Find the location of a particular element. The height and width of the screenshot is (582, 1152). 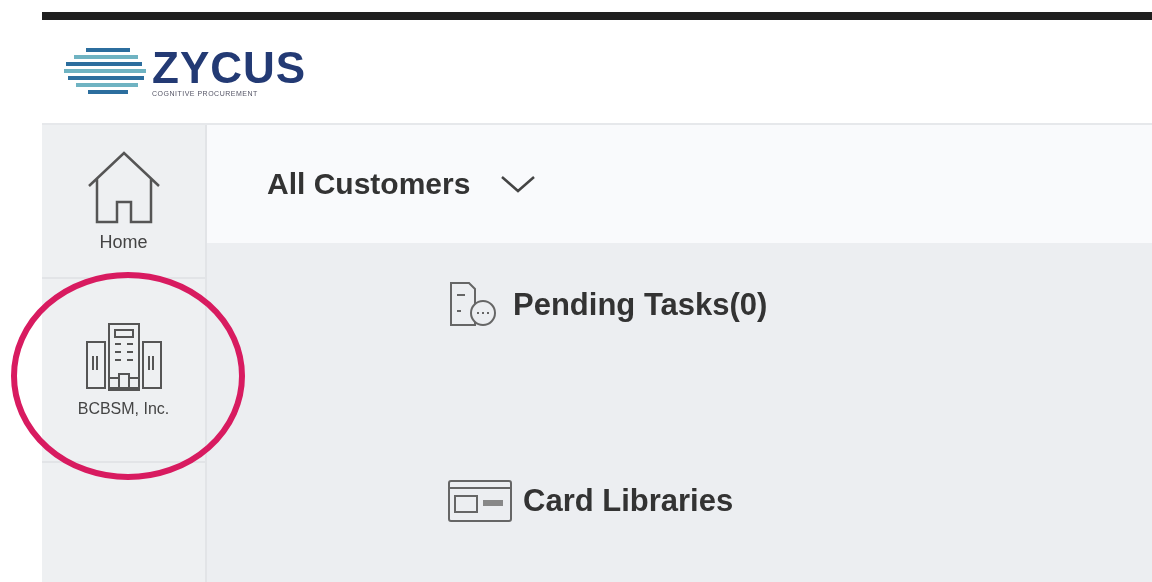

building-icon is located at coordinates (123, 358).